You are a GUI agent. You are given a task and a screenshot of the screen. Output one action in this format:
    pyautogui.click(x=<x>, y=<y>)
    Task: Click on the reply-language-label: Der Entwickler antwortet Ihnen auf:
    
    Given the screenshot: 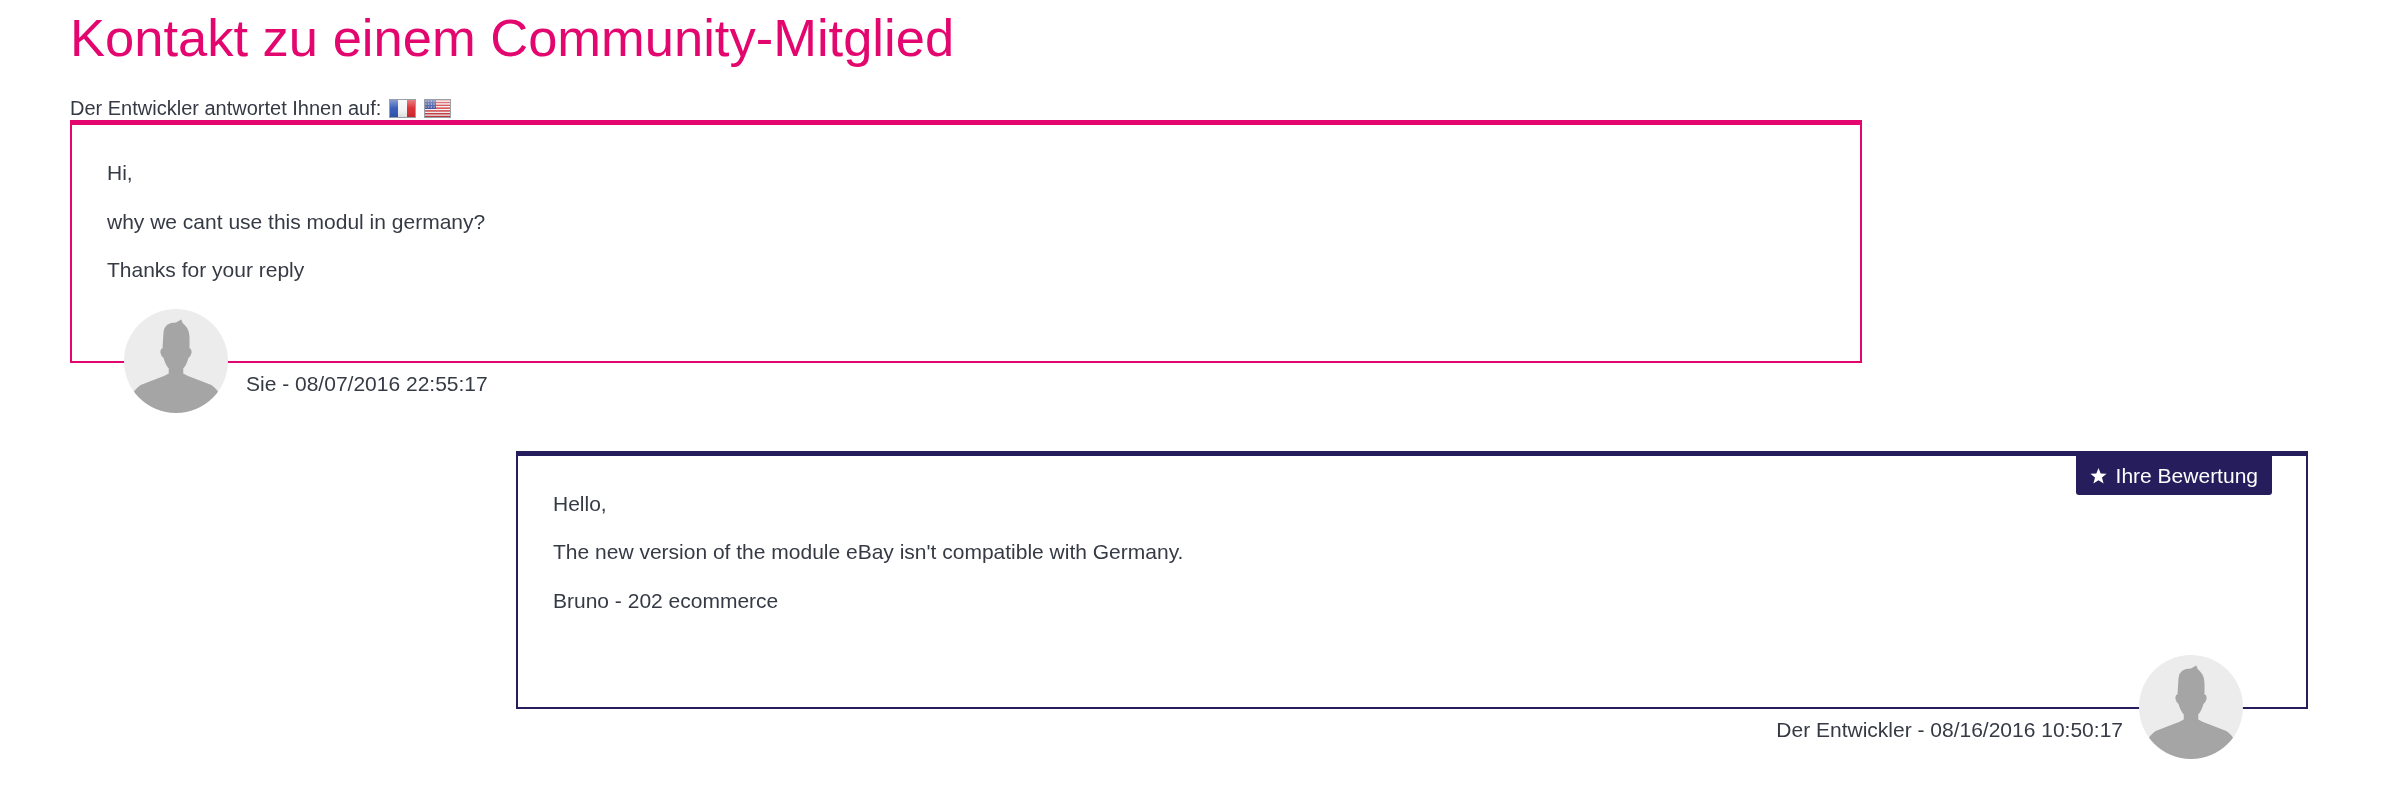 What is the action you would take?
    pyautogui.click(x=226, y=108)
    